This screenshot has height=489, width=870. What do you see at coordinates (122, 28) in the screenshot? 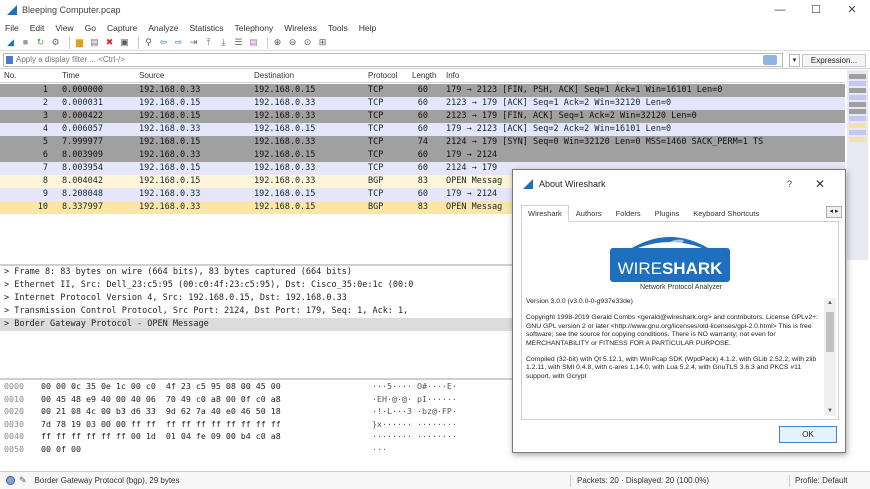
I see `menu-capture: Capture` at bounding box center [122, 28].